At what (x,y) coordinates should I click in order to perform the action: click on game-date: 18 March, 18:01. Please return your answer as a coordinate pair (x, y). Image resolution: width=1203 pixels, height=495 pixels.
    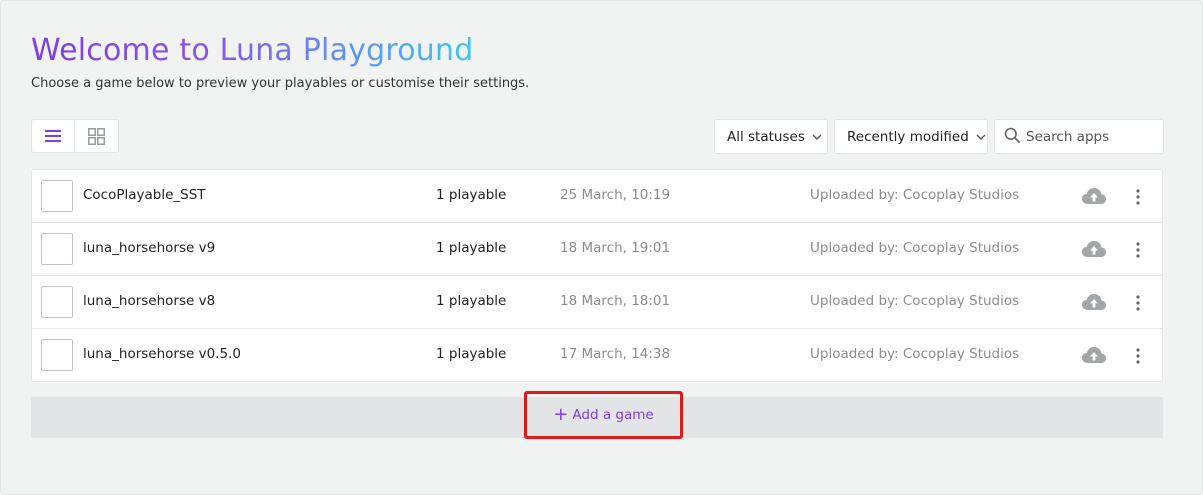
    Looking at the image, I should click on (615, 301).